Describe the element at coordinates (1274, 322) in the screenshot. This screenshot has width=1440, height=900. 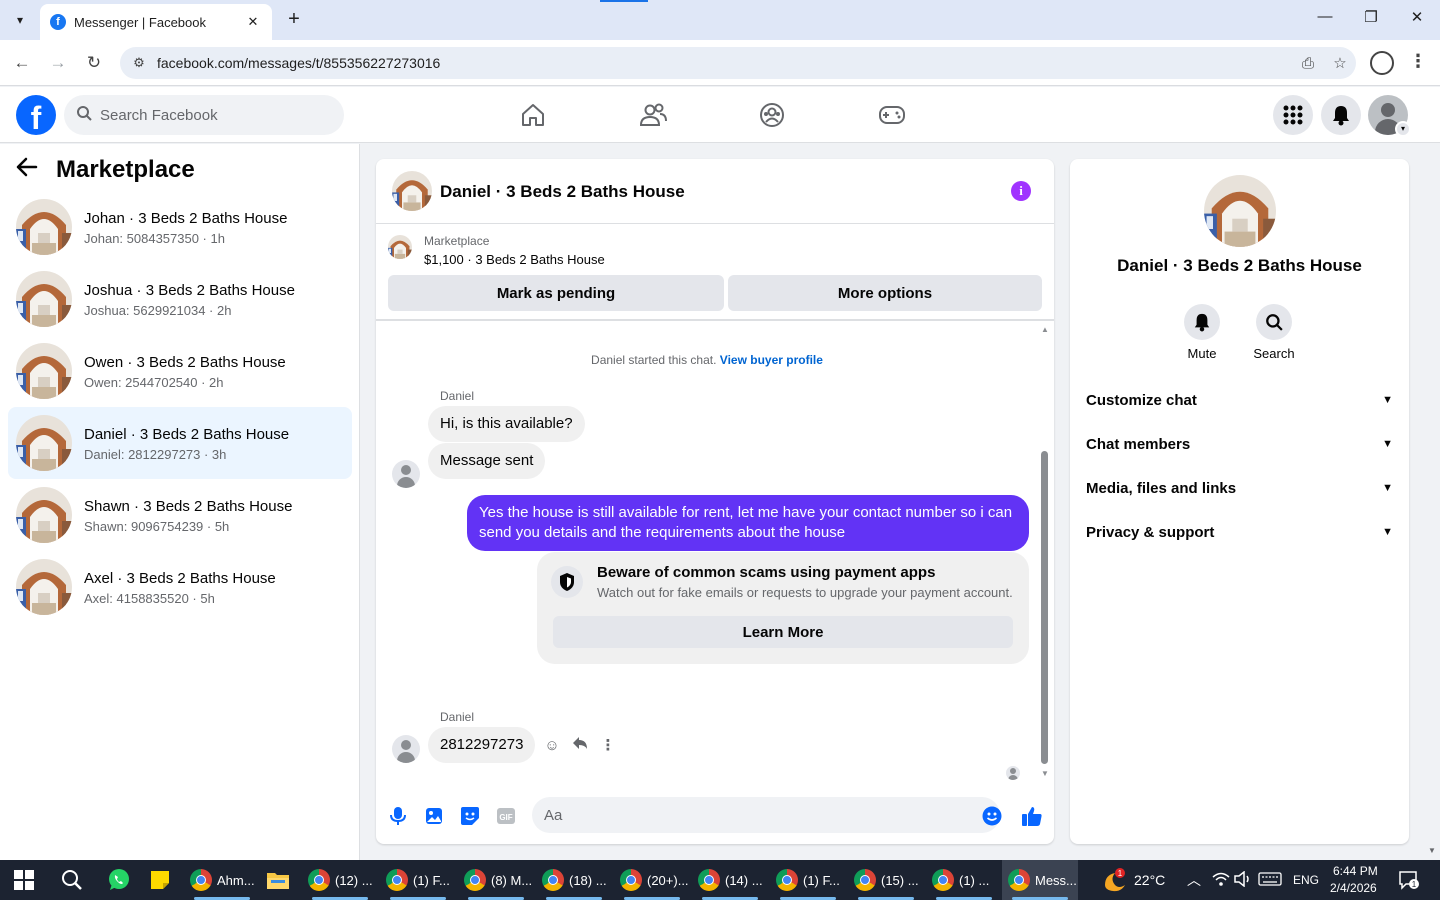
I see `search-icon` at that location.